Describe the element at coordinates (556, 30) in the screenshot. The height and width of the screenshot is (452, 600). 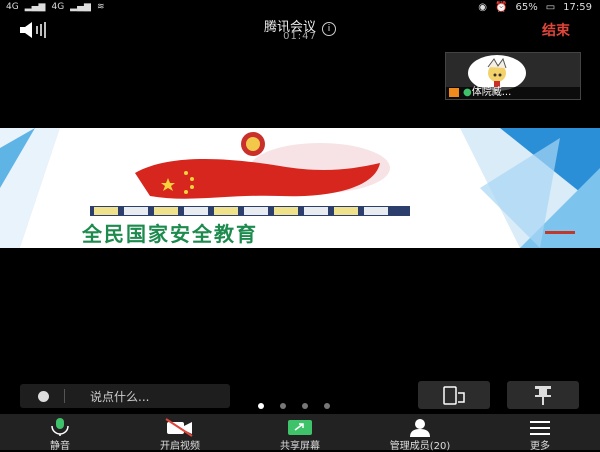
I see `end-meeting-button: 结束` at that location.